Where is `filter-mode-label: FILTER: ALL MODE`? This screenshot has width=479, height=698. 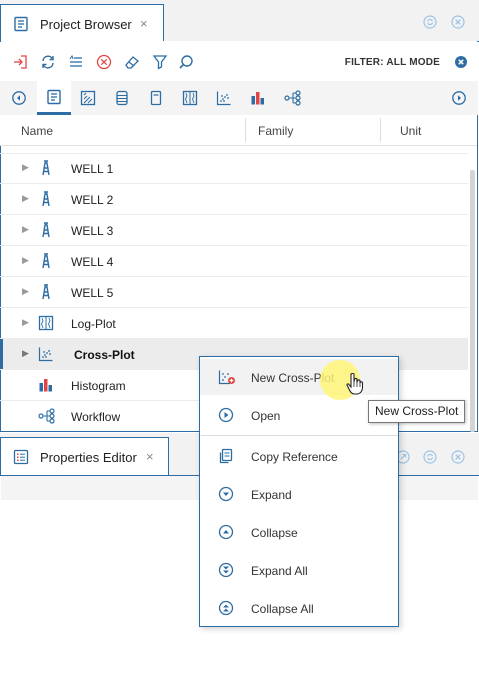 filter-mode-label: FILTER: ALL MODE is located at coordinates (392, 62).